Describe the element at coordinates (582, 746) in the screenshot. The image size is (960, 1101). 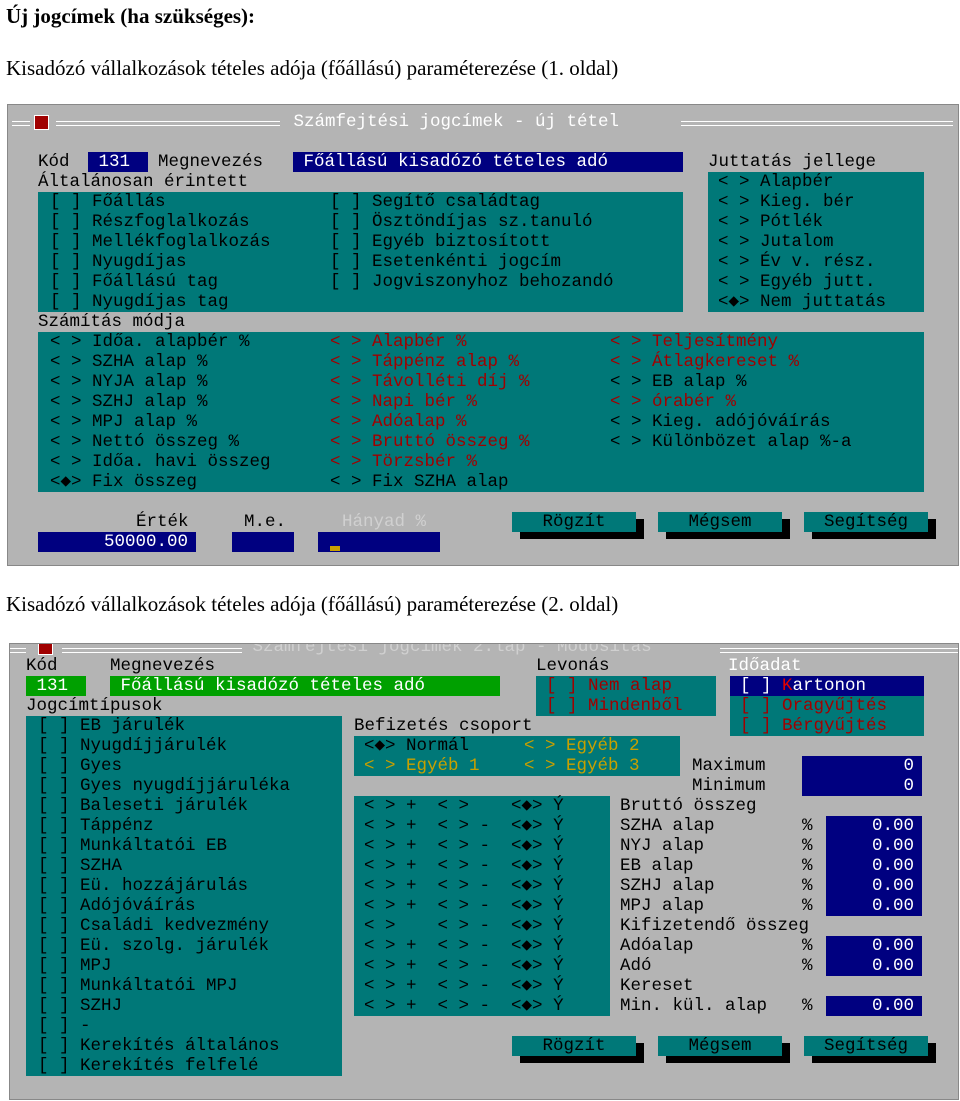
I see `bef-egyeb2-option: < > Egyéb 2` at that location.